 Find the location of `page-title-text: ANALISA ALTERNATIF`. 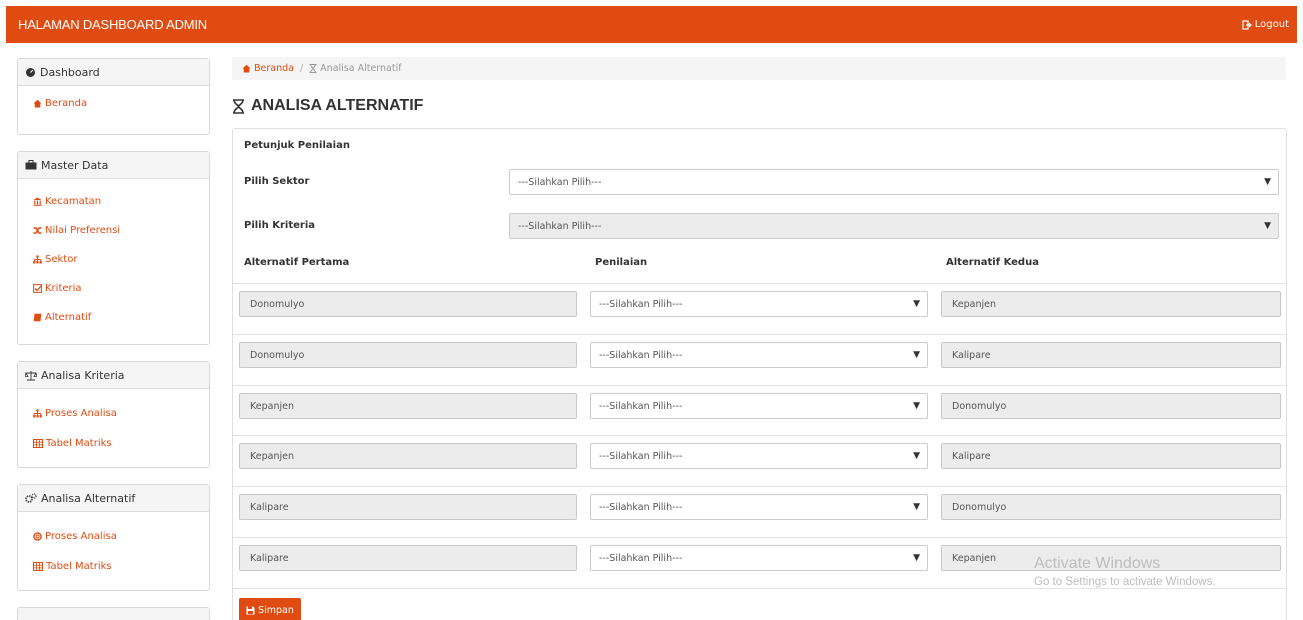

page-title-text: ANALISA ALTERNATIF is located at coordinates (337, 105).